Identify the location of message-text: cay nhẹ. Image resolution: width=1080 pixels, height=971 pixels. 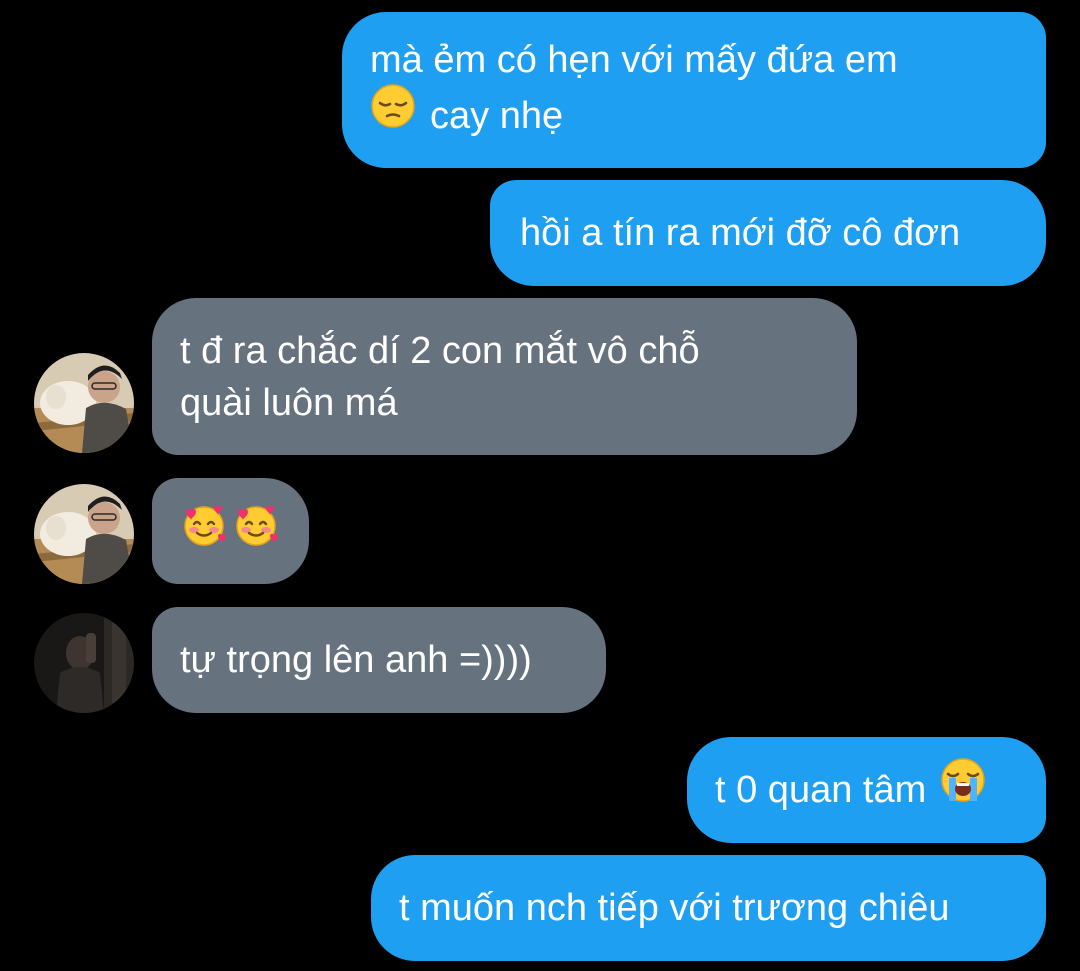
(497, 116).